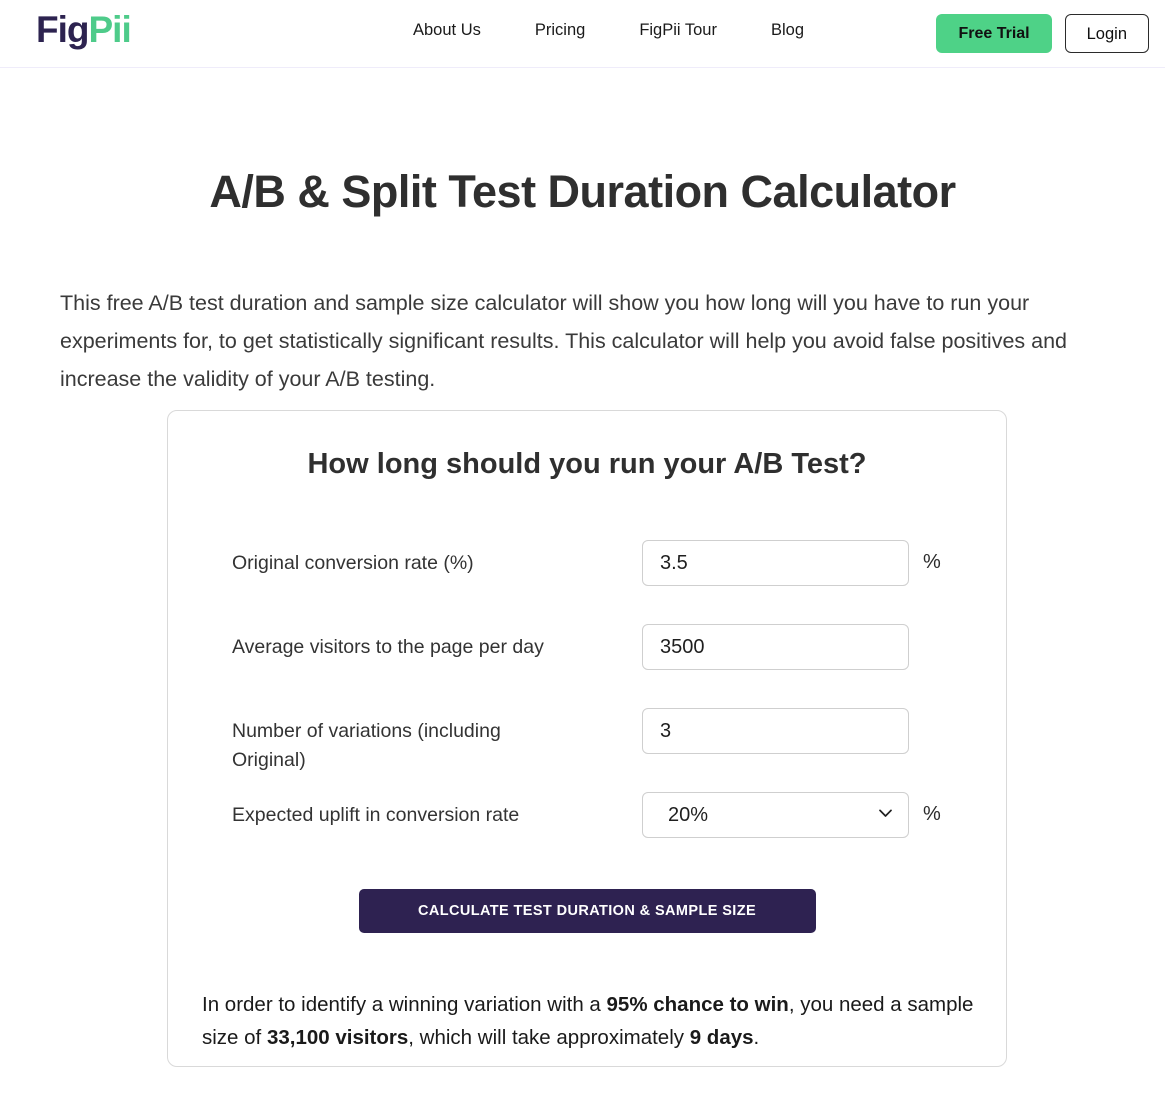  I want to click on form-row-average-visitors: Average visitors to the page per day, so click(587, 666).